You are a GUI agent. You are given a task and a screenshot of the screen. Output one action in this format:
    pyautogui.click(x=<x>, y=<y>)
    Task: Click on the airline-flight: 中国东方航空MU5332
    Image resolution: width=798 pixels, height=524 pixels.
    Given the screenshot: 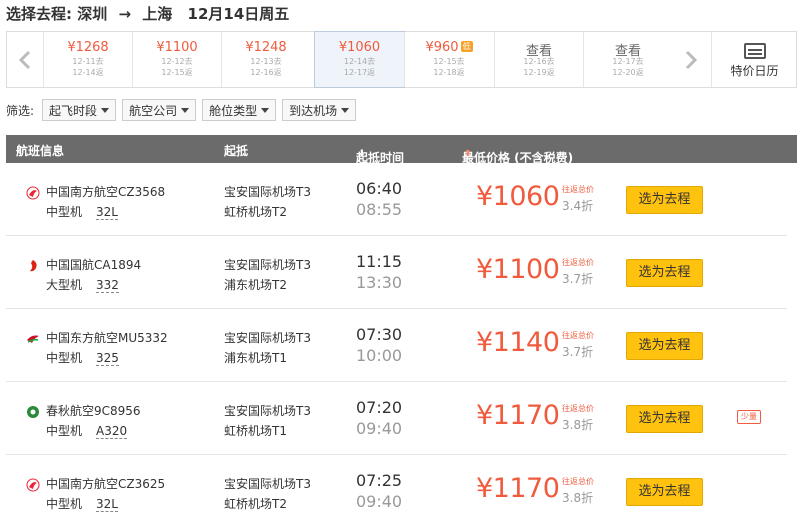 What is the action you would take?
    pyautogui.click(x=107, y=338)
    